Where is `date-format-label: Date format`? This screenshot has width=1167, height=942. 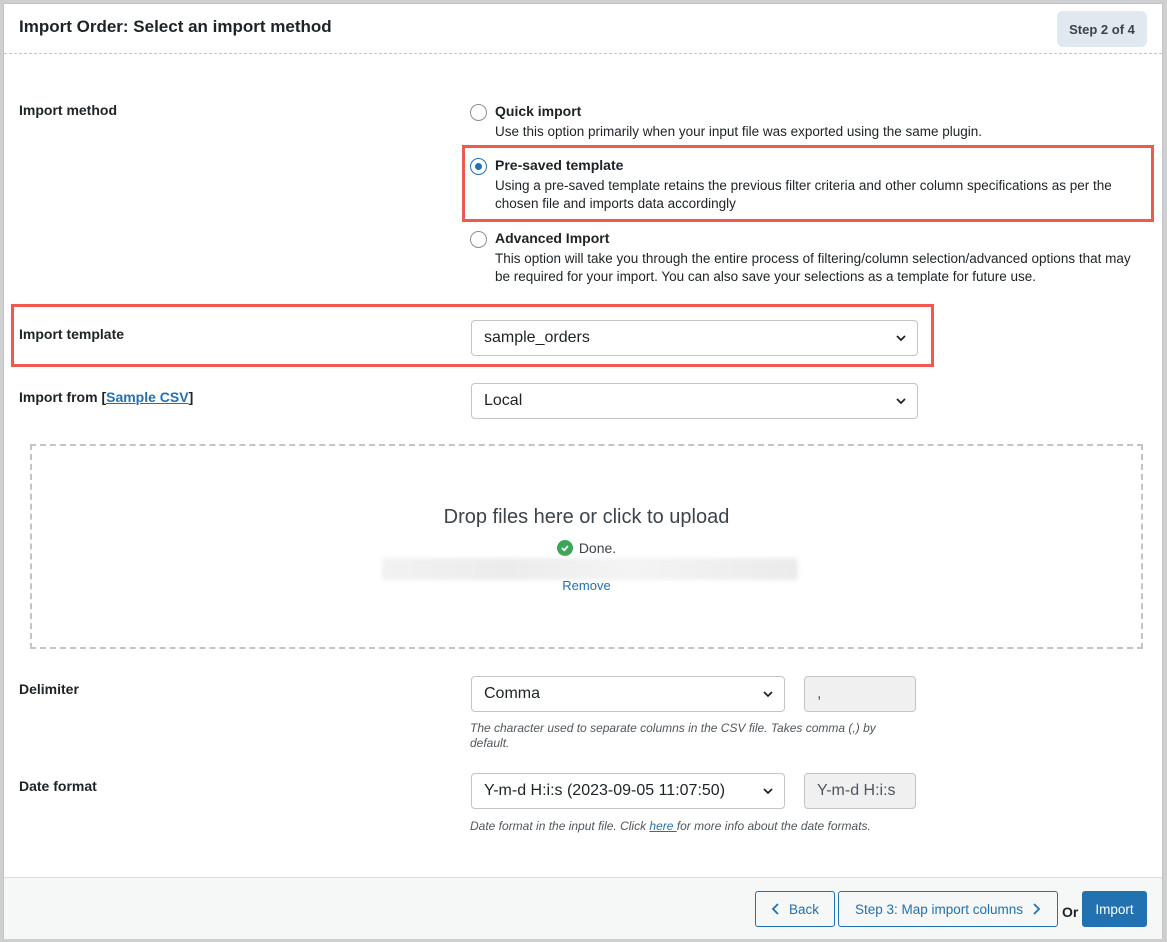
date-format-label: Date format is located at coordinates (58, 786).